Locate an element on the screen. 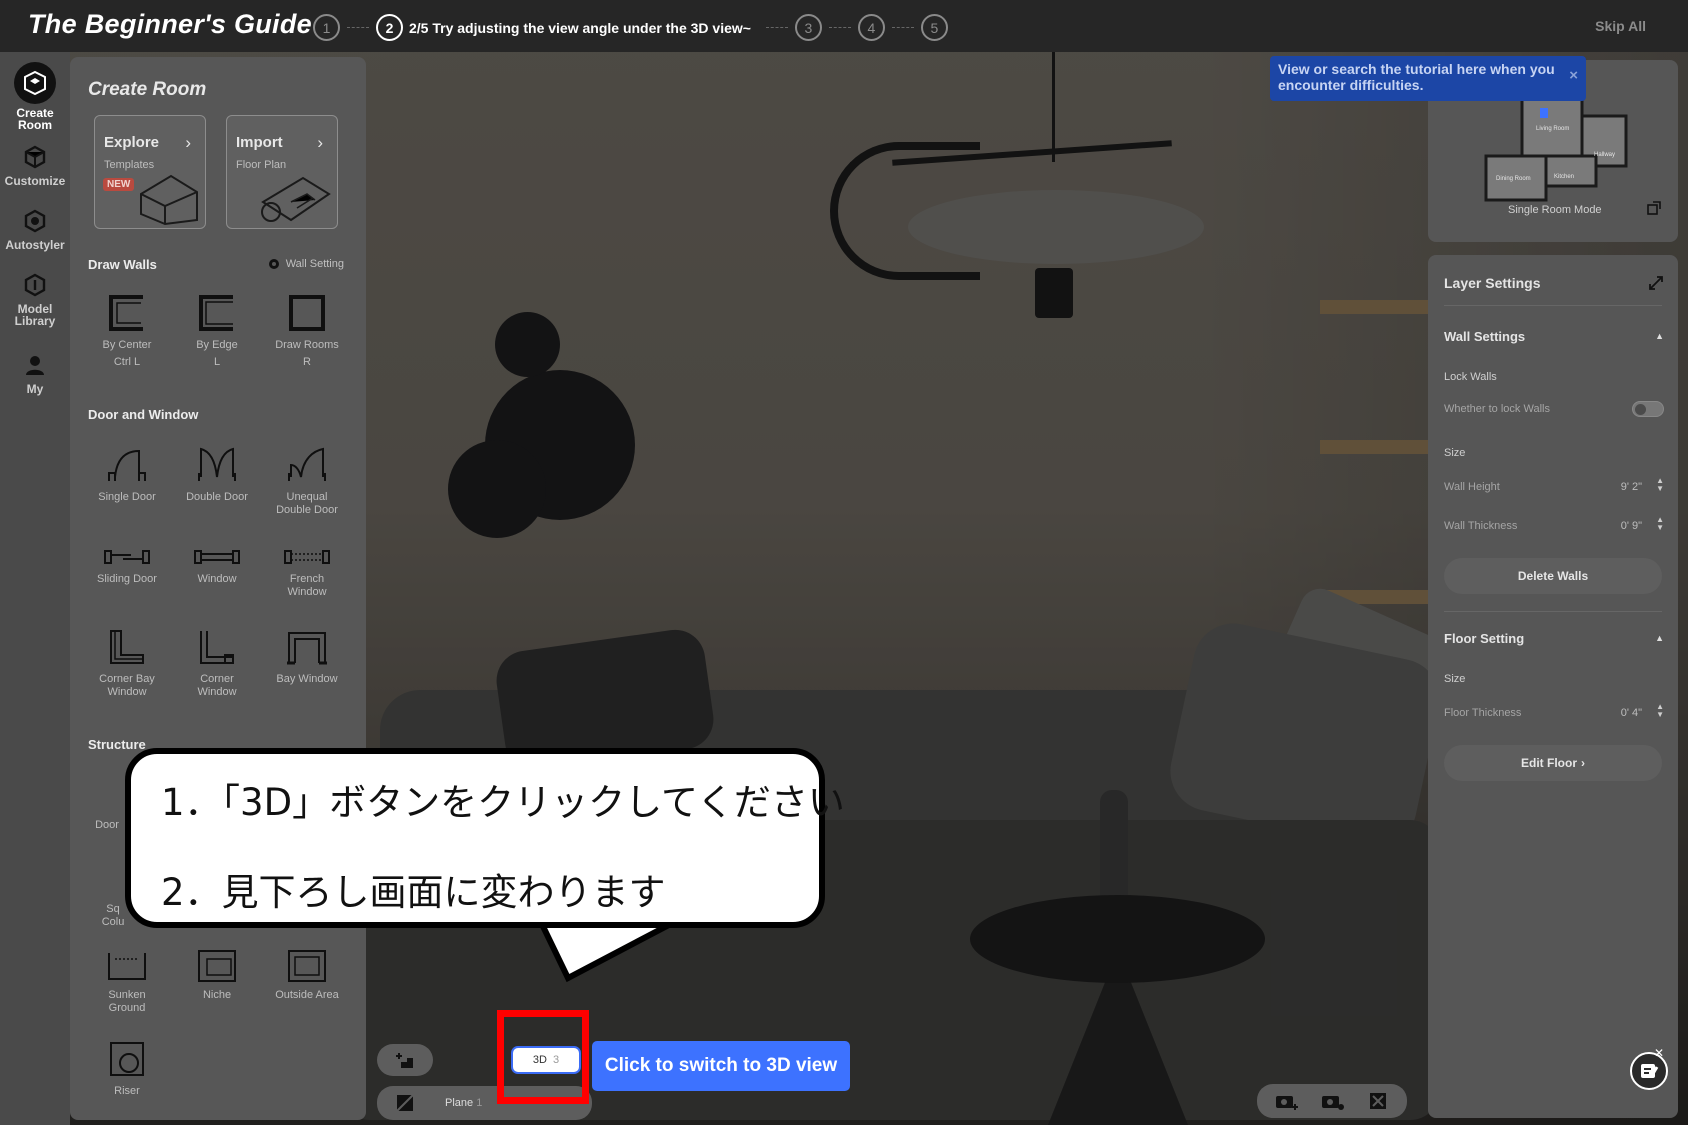  camera-tools is located at coordinates (1332, 1101).